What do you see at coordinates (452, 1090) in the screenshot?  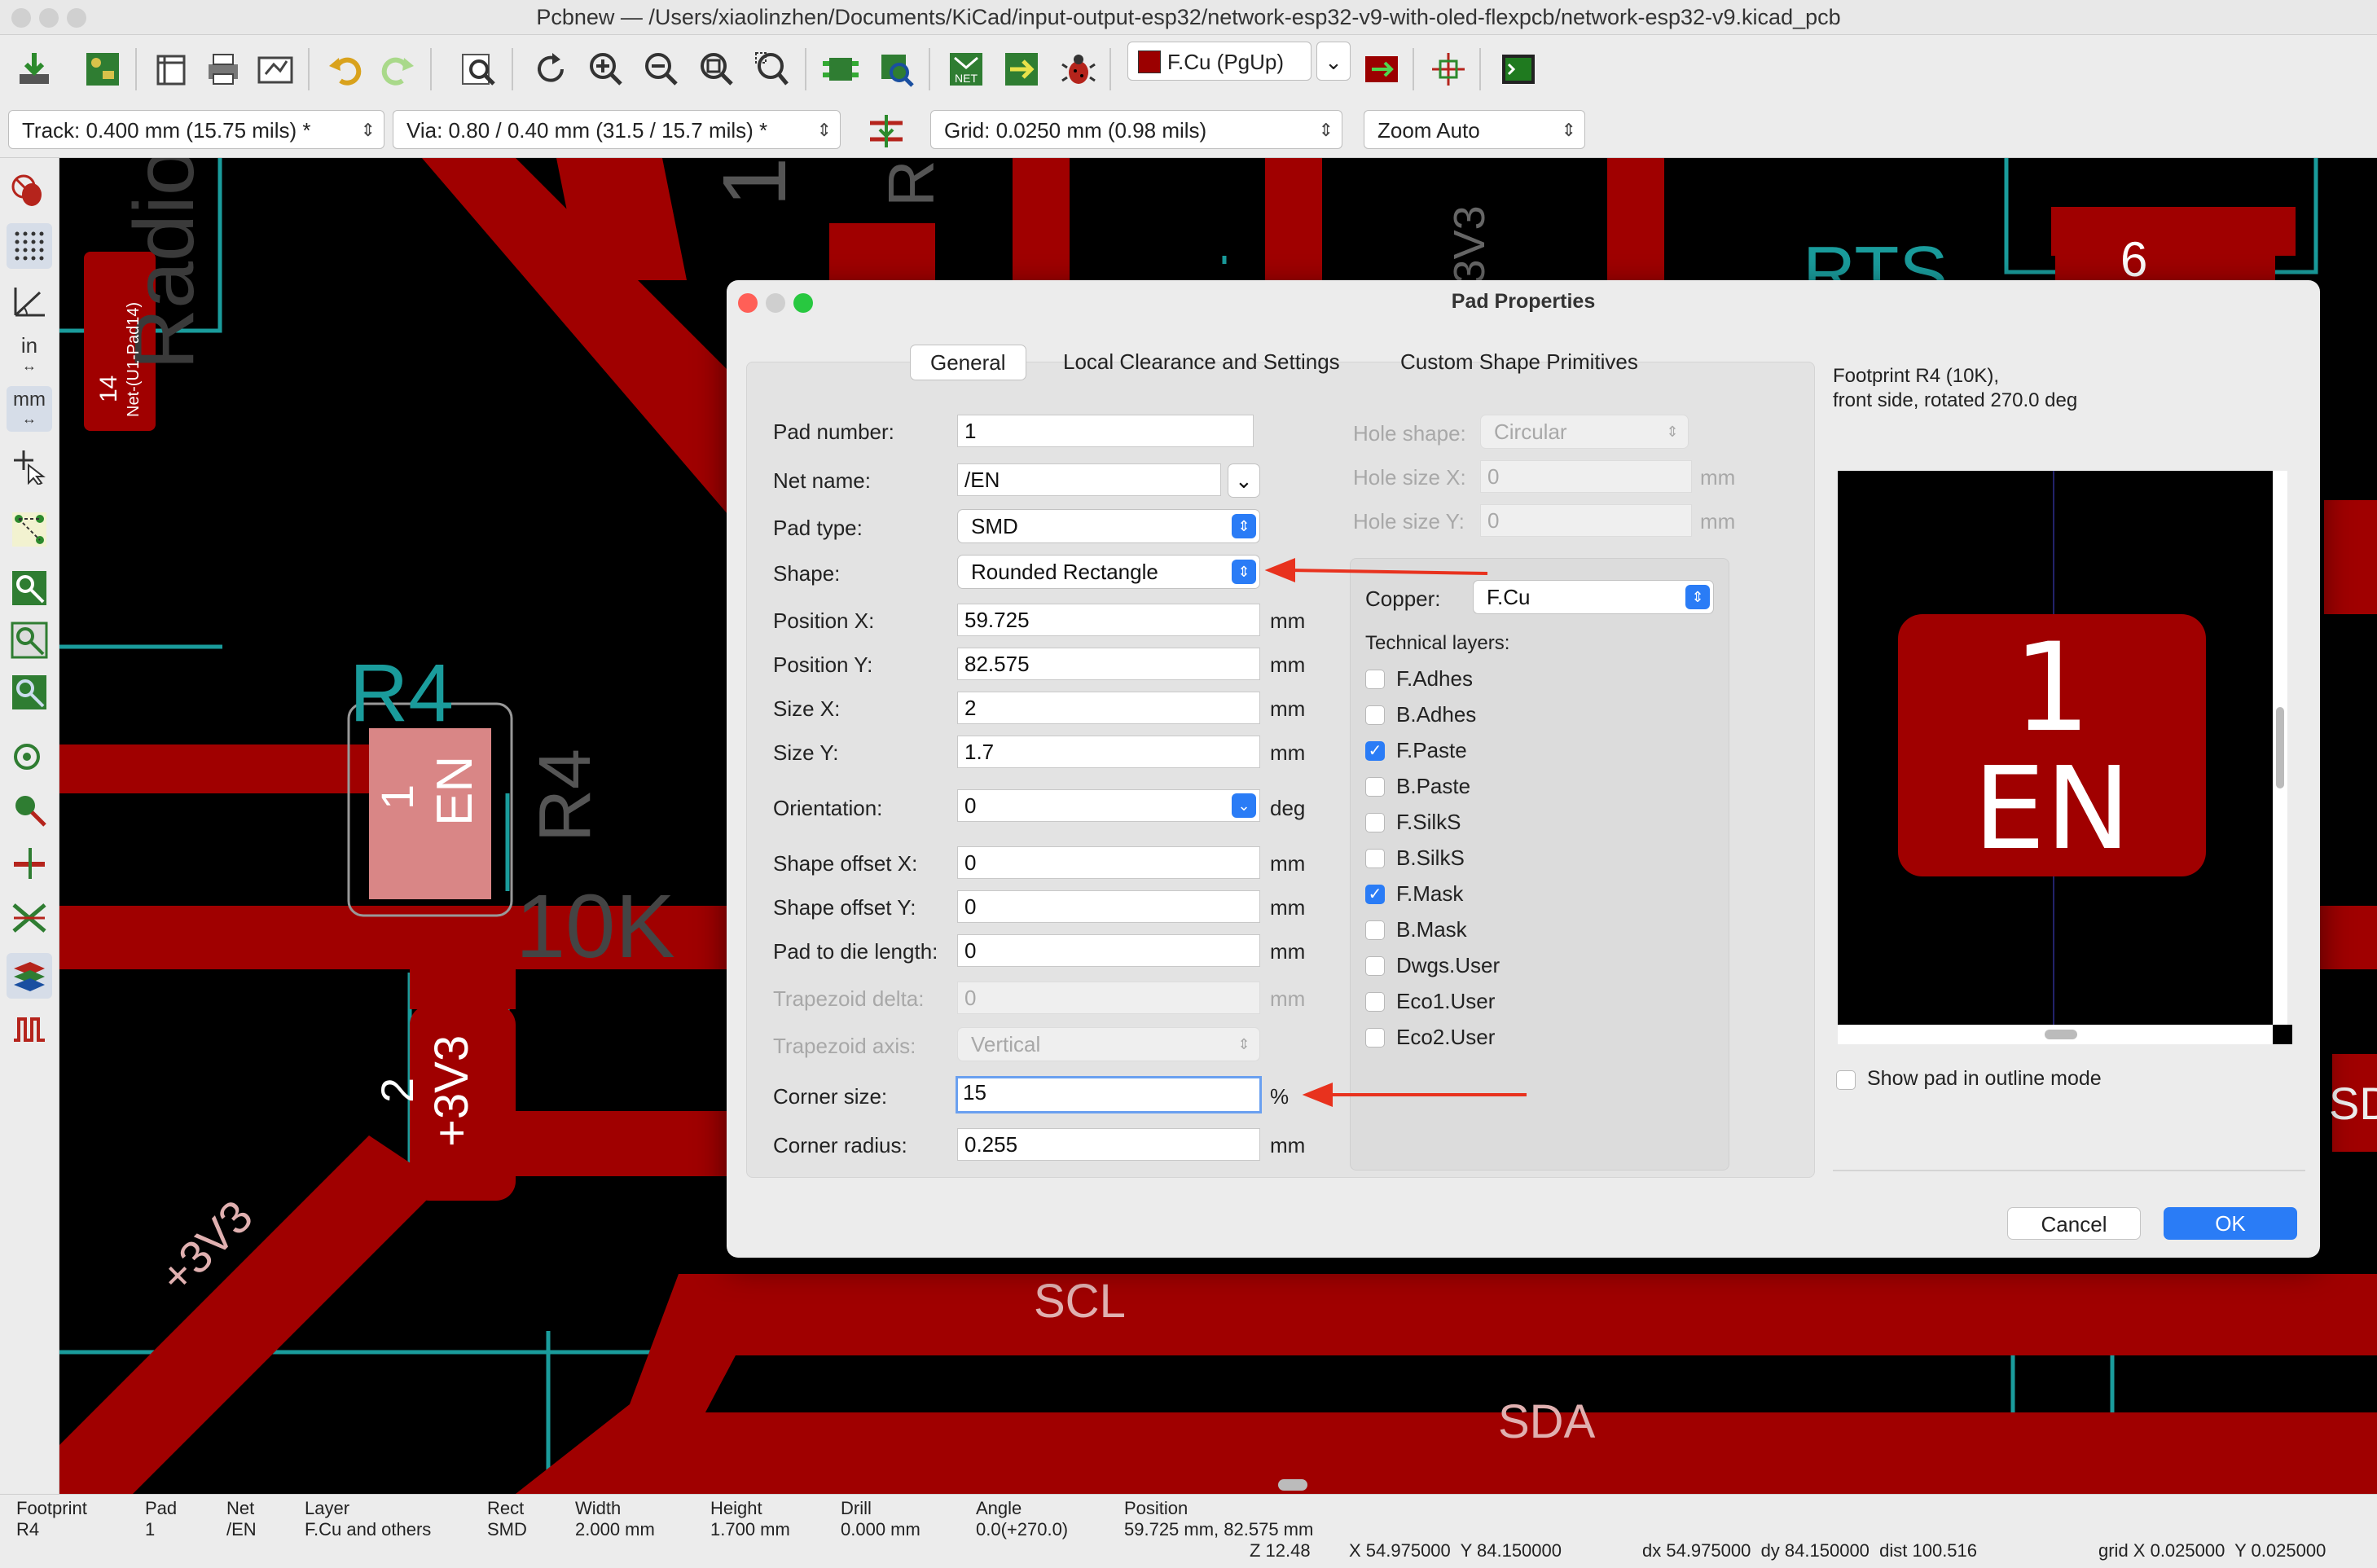 I see `pad2-net: +3V3` at bounding box center [452, 1090].